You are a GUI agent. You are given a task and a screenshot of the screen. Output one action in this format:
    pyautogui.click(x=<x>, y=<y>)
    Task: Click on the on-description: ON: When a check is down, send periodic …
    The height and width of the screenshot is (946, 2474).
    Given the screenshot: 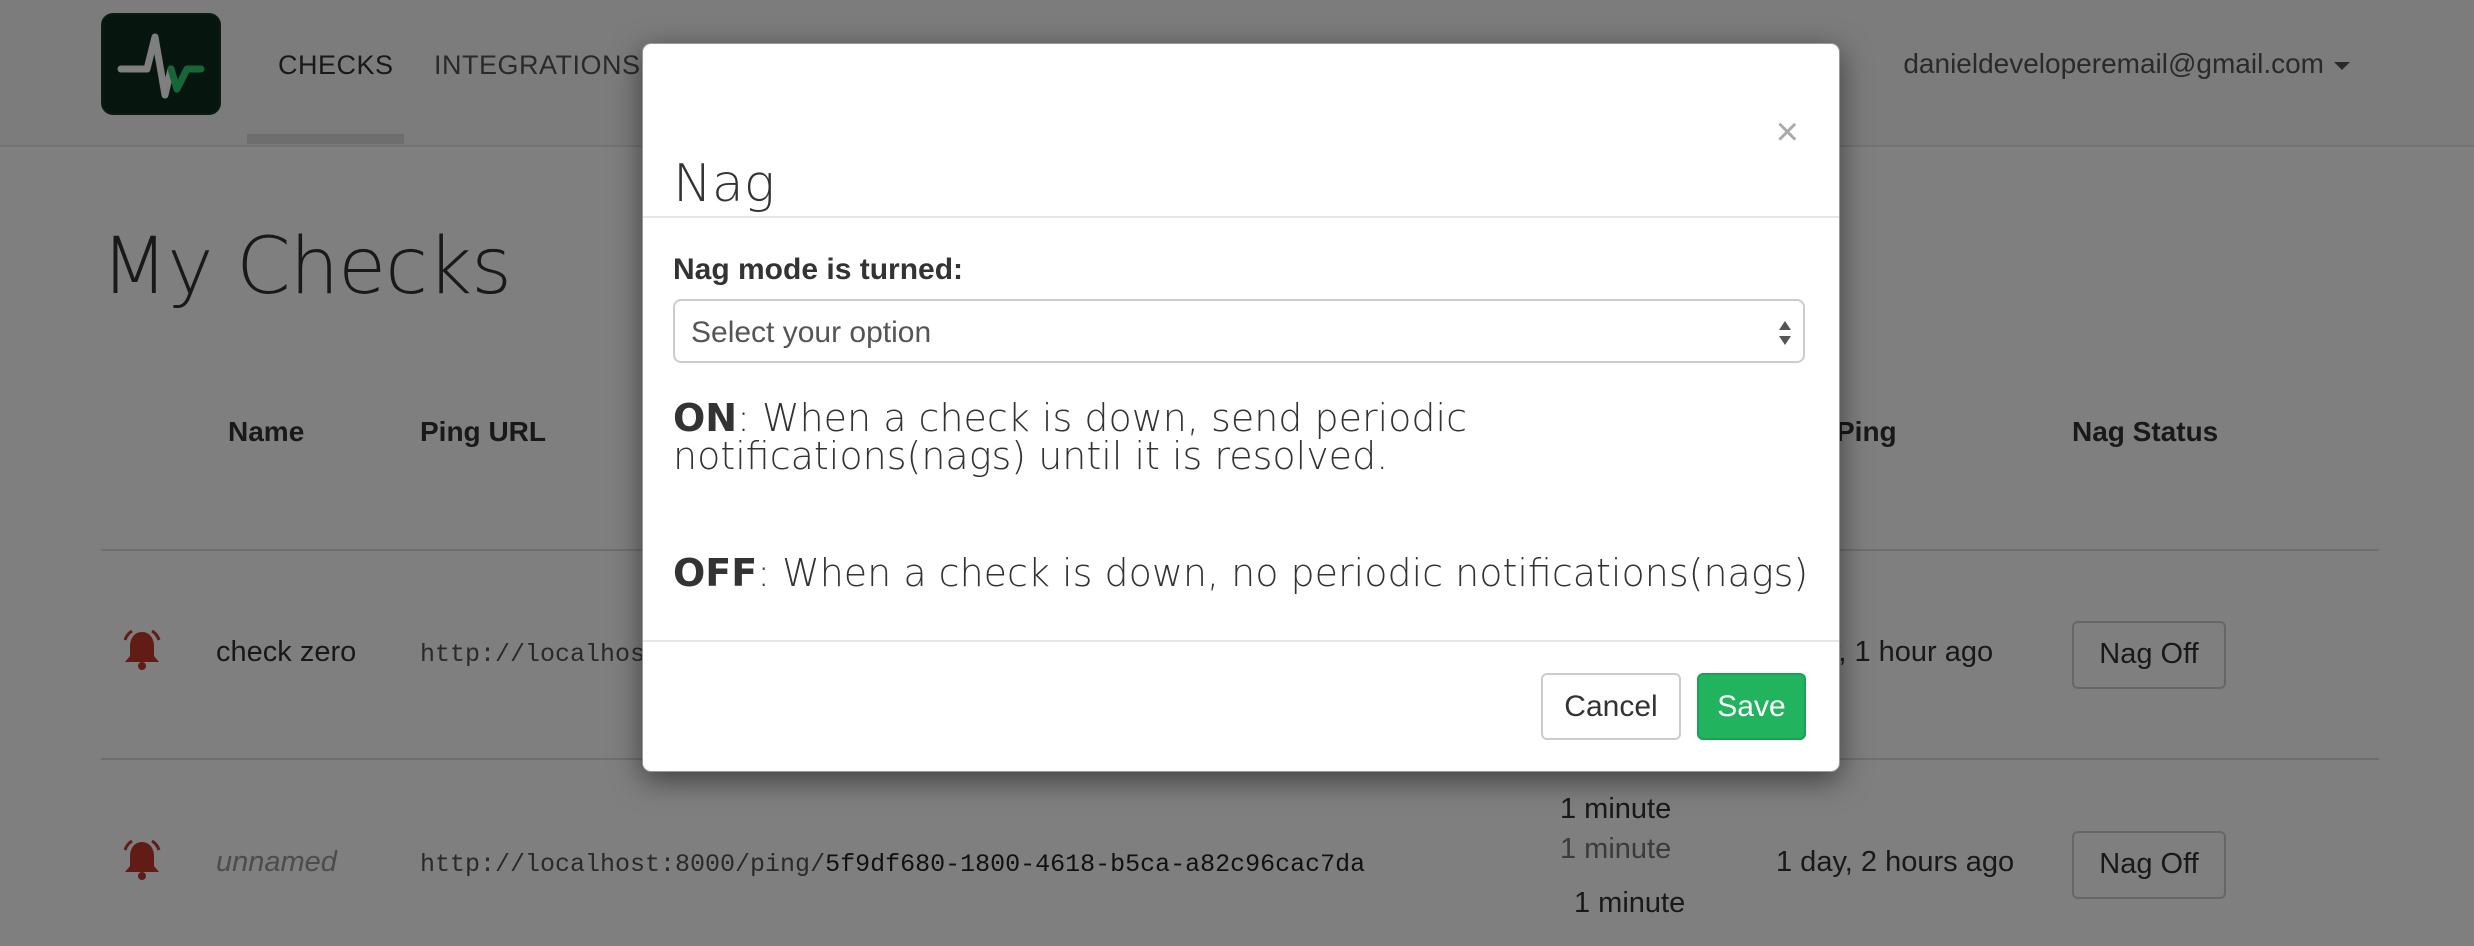 What is the action you would take?
    pyautogui.click(x=1243, y=437)
    